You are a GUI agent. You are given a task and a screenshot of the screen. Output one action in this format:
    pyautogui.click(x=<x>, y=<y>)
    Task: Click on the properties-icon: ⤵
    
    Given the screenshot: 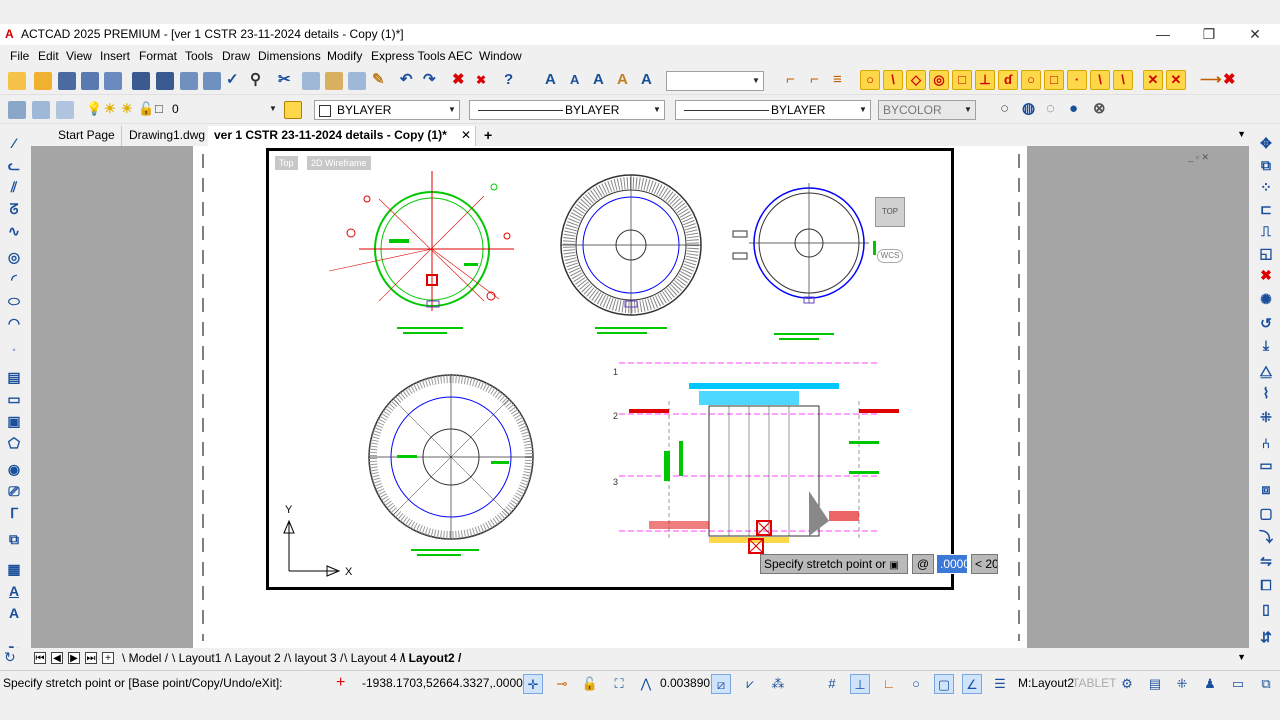 What is the action you would take?
    pyautogui.click(x=1266, y=537)
    